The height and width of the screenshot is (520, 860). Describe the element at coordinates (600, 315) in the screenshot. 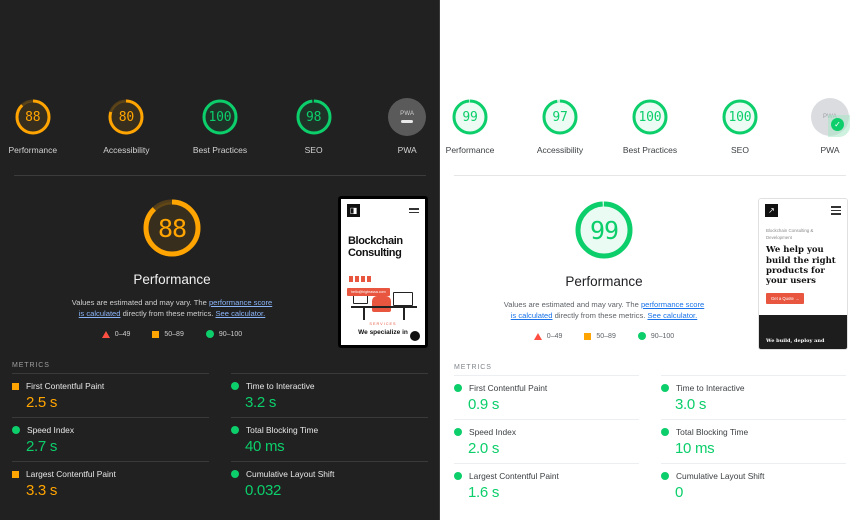

I see `desc-text-2: directly from these metrics.` at that location.